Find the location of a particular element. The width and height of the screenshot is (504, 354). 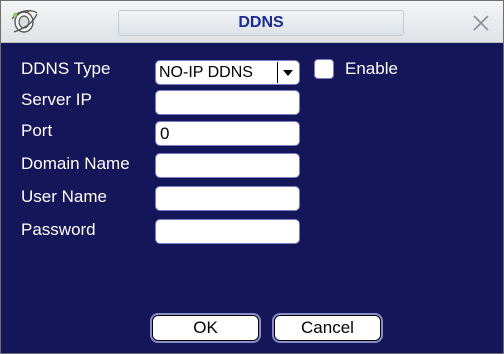

ddns-type-label: DDNS Type is located at coordinates (66, 68).